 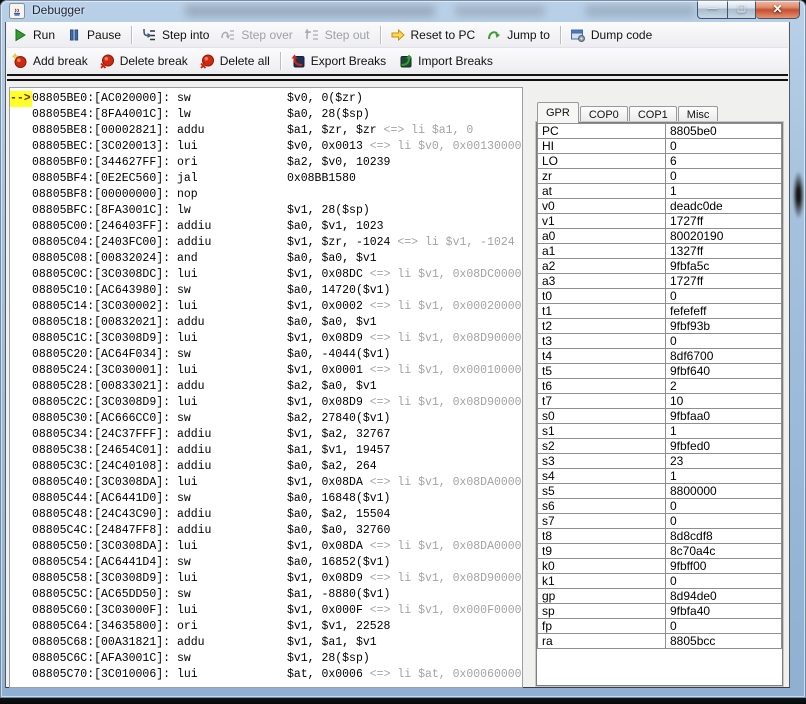 What do you see at coordinates (723, 566) in the screenshot?
I see `register-value: 9fbff00` at bounding box center [723, 566].